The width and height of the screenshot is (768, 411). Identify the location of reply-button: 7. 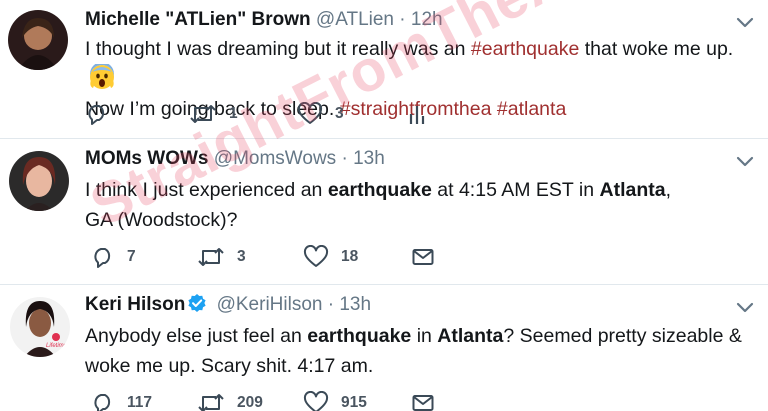
(113, 257).